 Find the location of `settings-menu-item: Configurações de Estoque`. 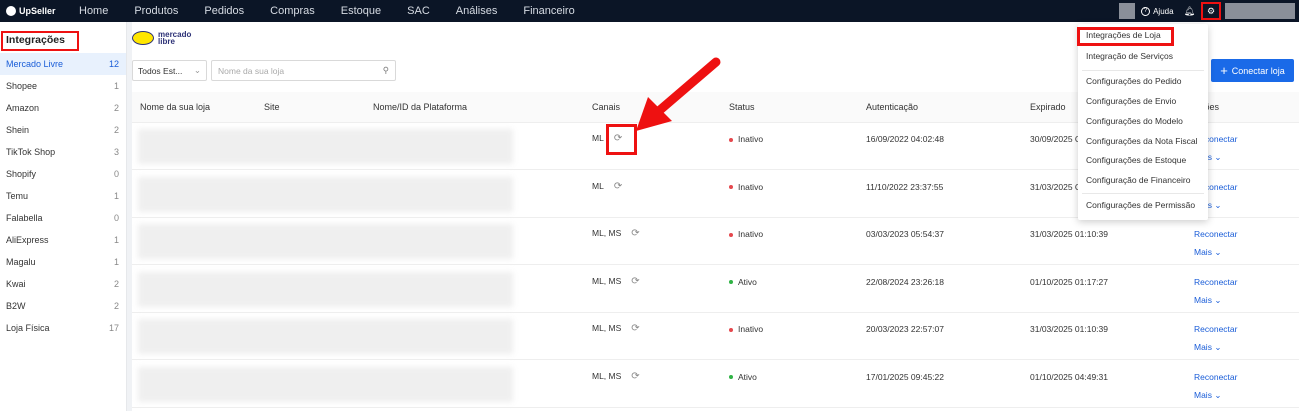

settings-menu-item: Configurações de Estoque is located at coordinates (1136, 160).